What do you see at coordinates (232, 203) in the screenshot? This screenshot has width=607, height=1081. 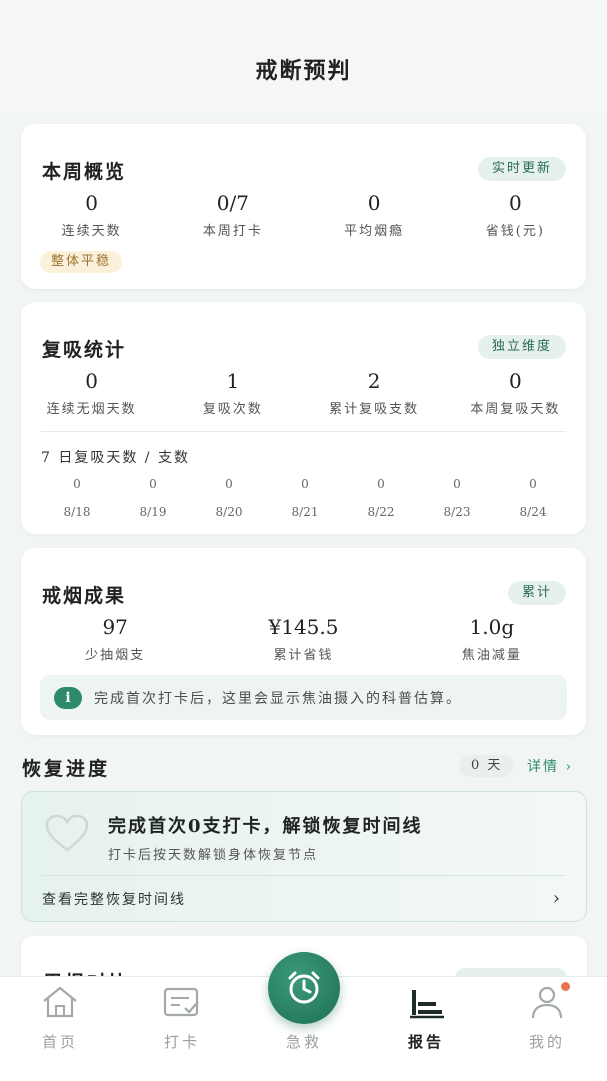 I see `stat-value: 0/7` at bounding box center [232, 203].